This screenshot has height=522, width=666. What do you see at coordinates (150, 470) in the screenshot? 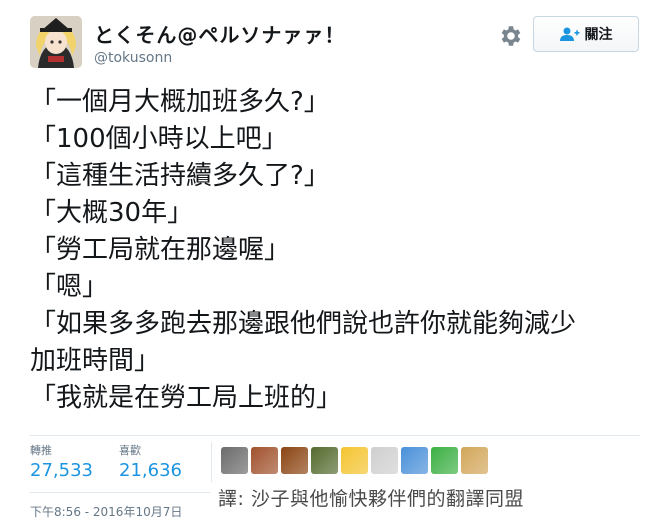
I see `likes-count: 21,636` at bounding box center [150, 470].